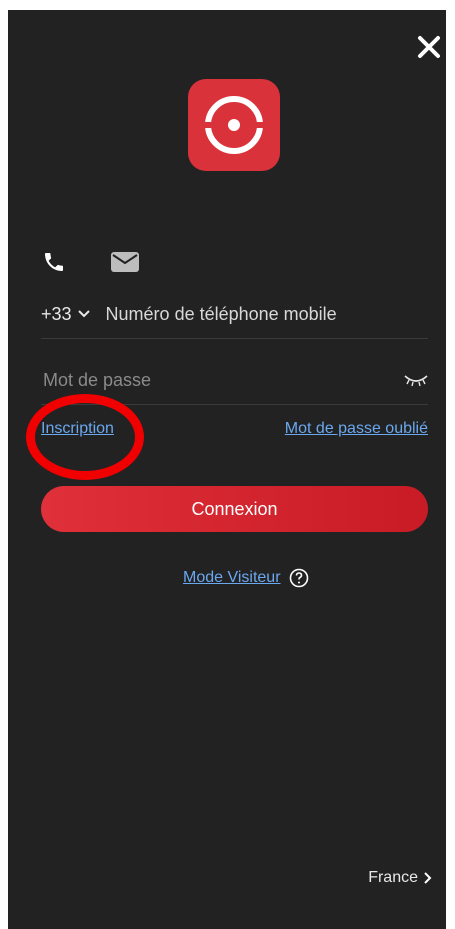 The width and height of the screenshot is (455, 929). What do you see at coordinates (356, 429) in the screenshot?
I see `forgot-password-link: Mot de passe oublié` at bounding box center [356, 429].